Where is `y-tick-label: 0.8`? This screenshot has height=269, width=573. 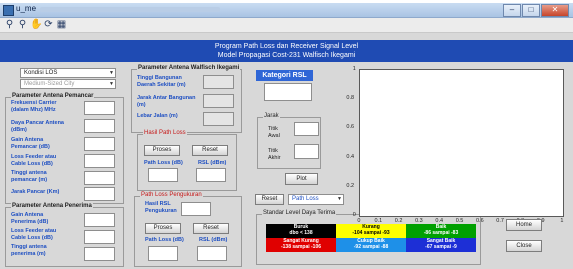 y-tick-label: 0.8 is located at coordinates (350, 98).